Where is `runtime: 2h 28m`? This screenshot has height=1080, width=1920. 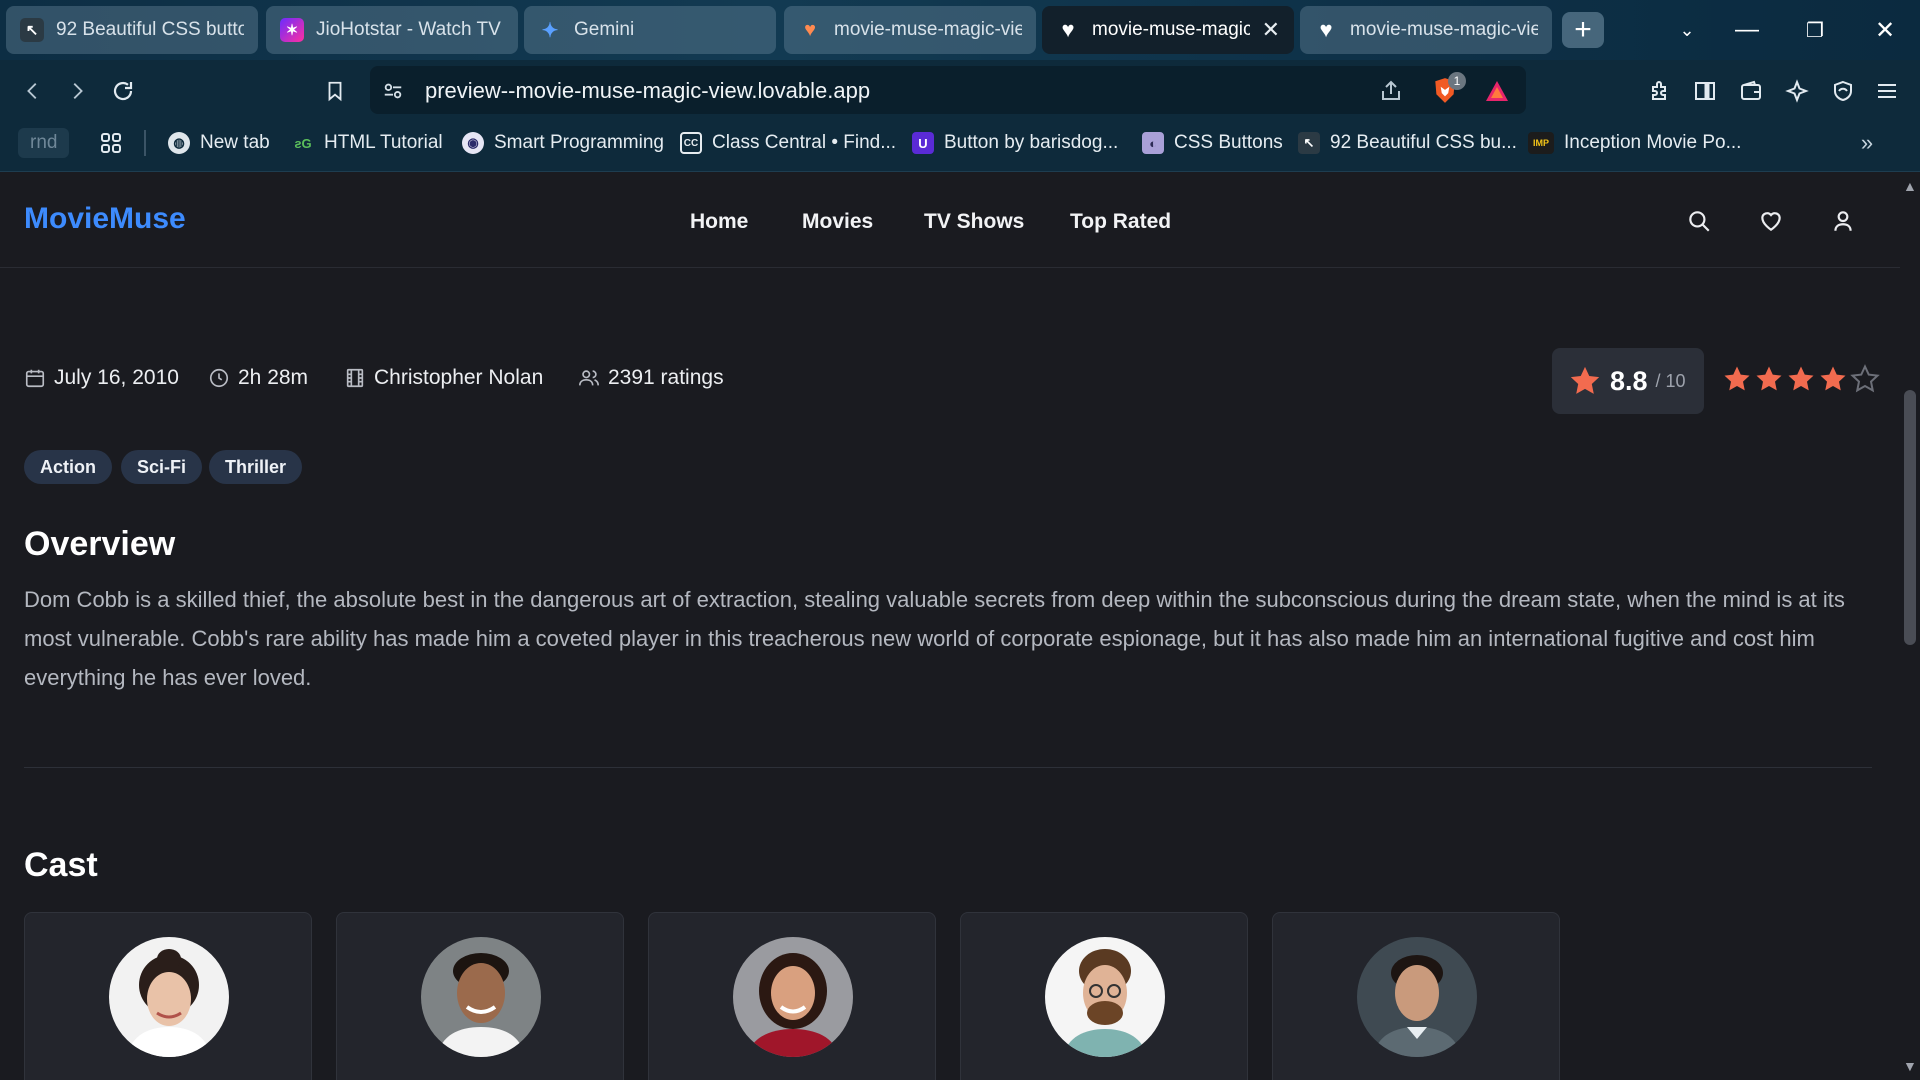
runtime: 2h 28m is located at coordinates (258, 378).